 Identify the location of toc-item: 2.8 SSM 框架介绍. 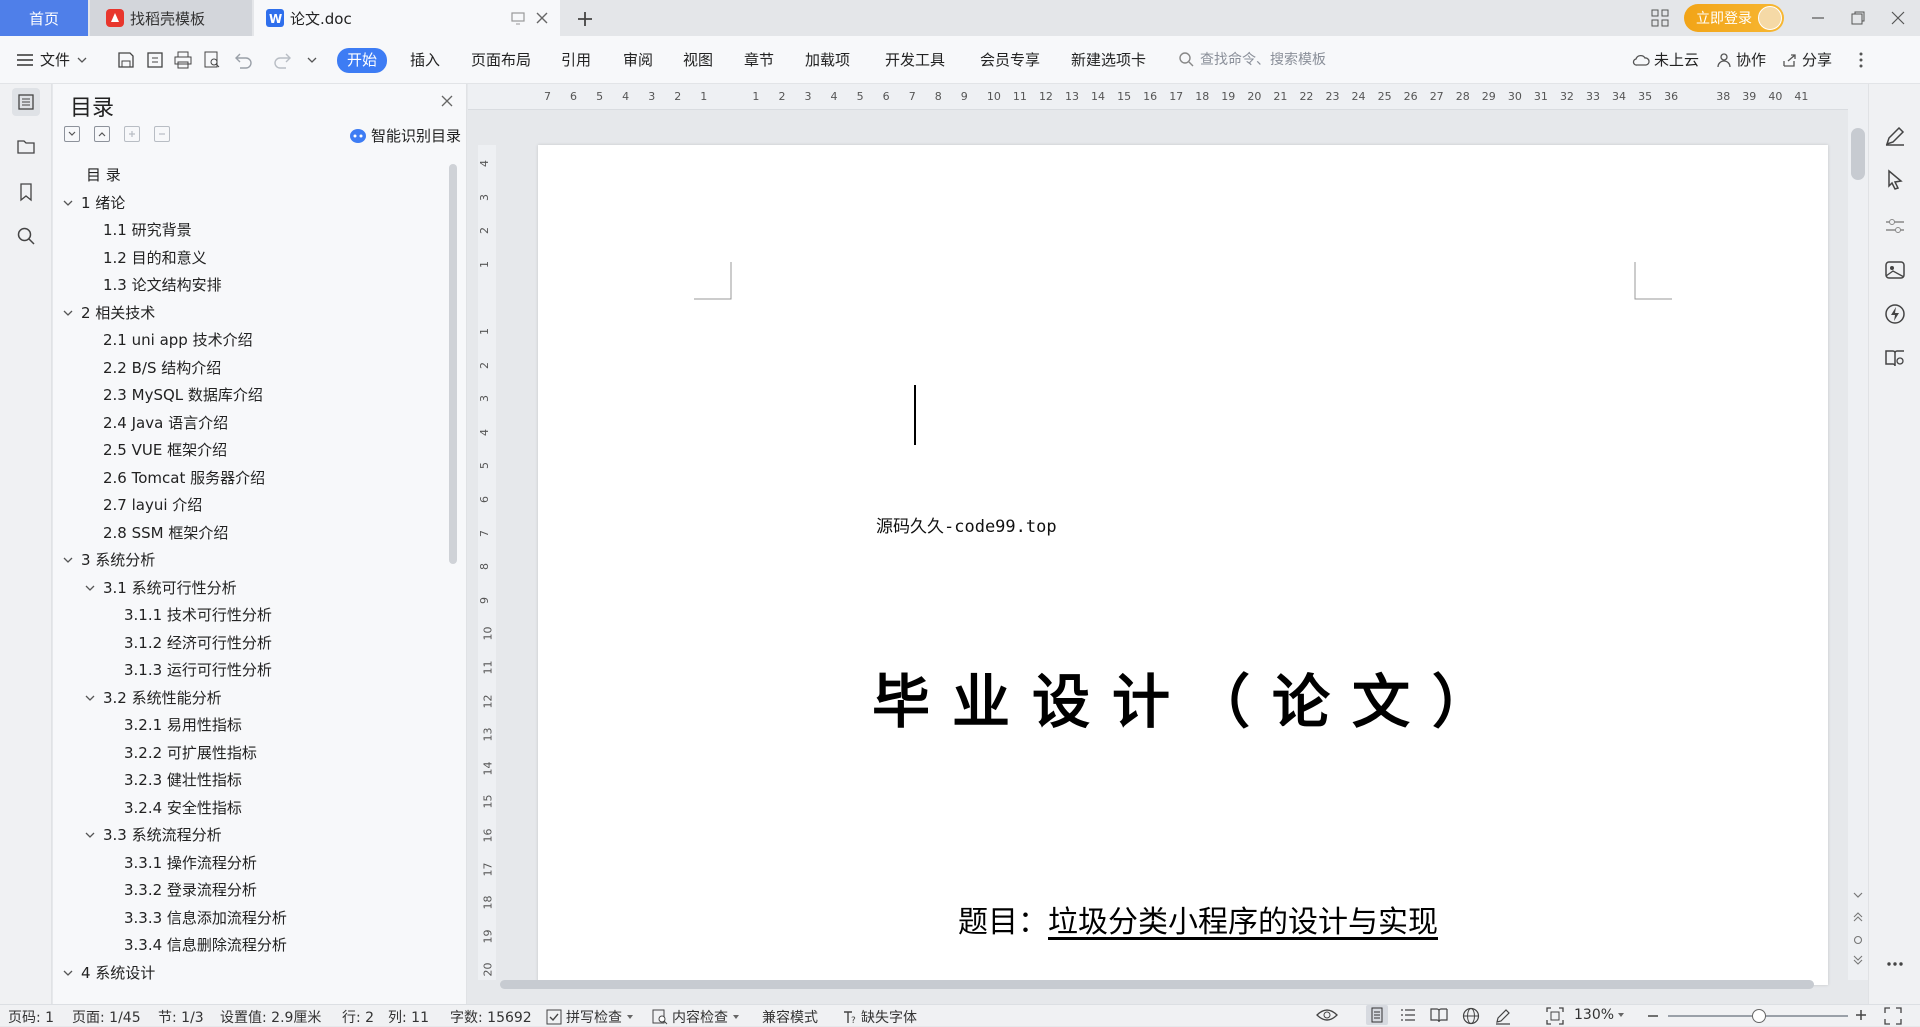
(165, 533).